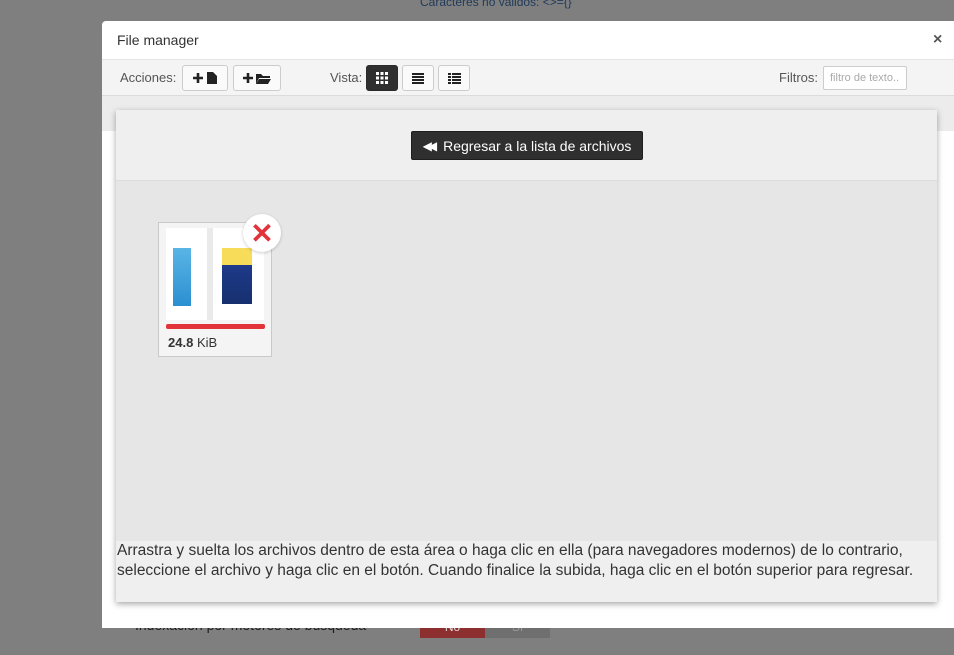 The image size is (954, 655). What do you see at coordinates (937, 40) in the screenshot?
I see `close-icon: ×` at bounding box center [937, 40].